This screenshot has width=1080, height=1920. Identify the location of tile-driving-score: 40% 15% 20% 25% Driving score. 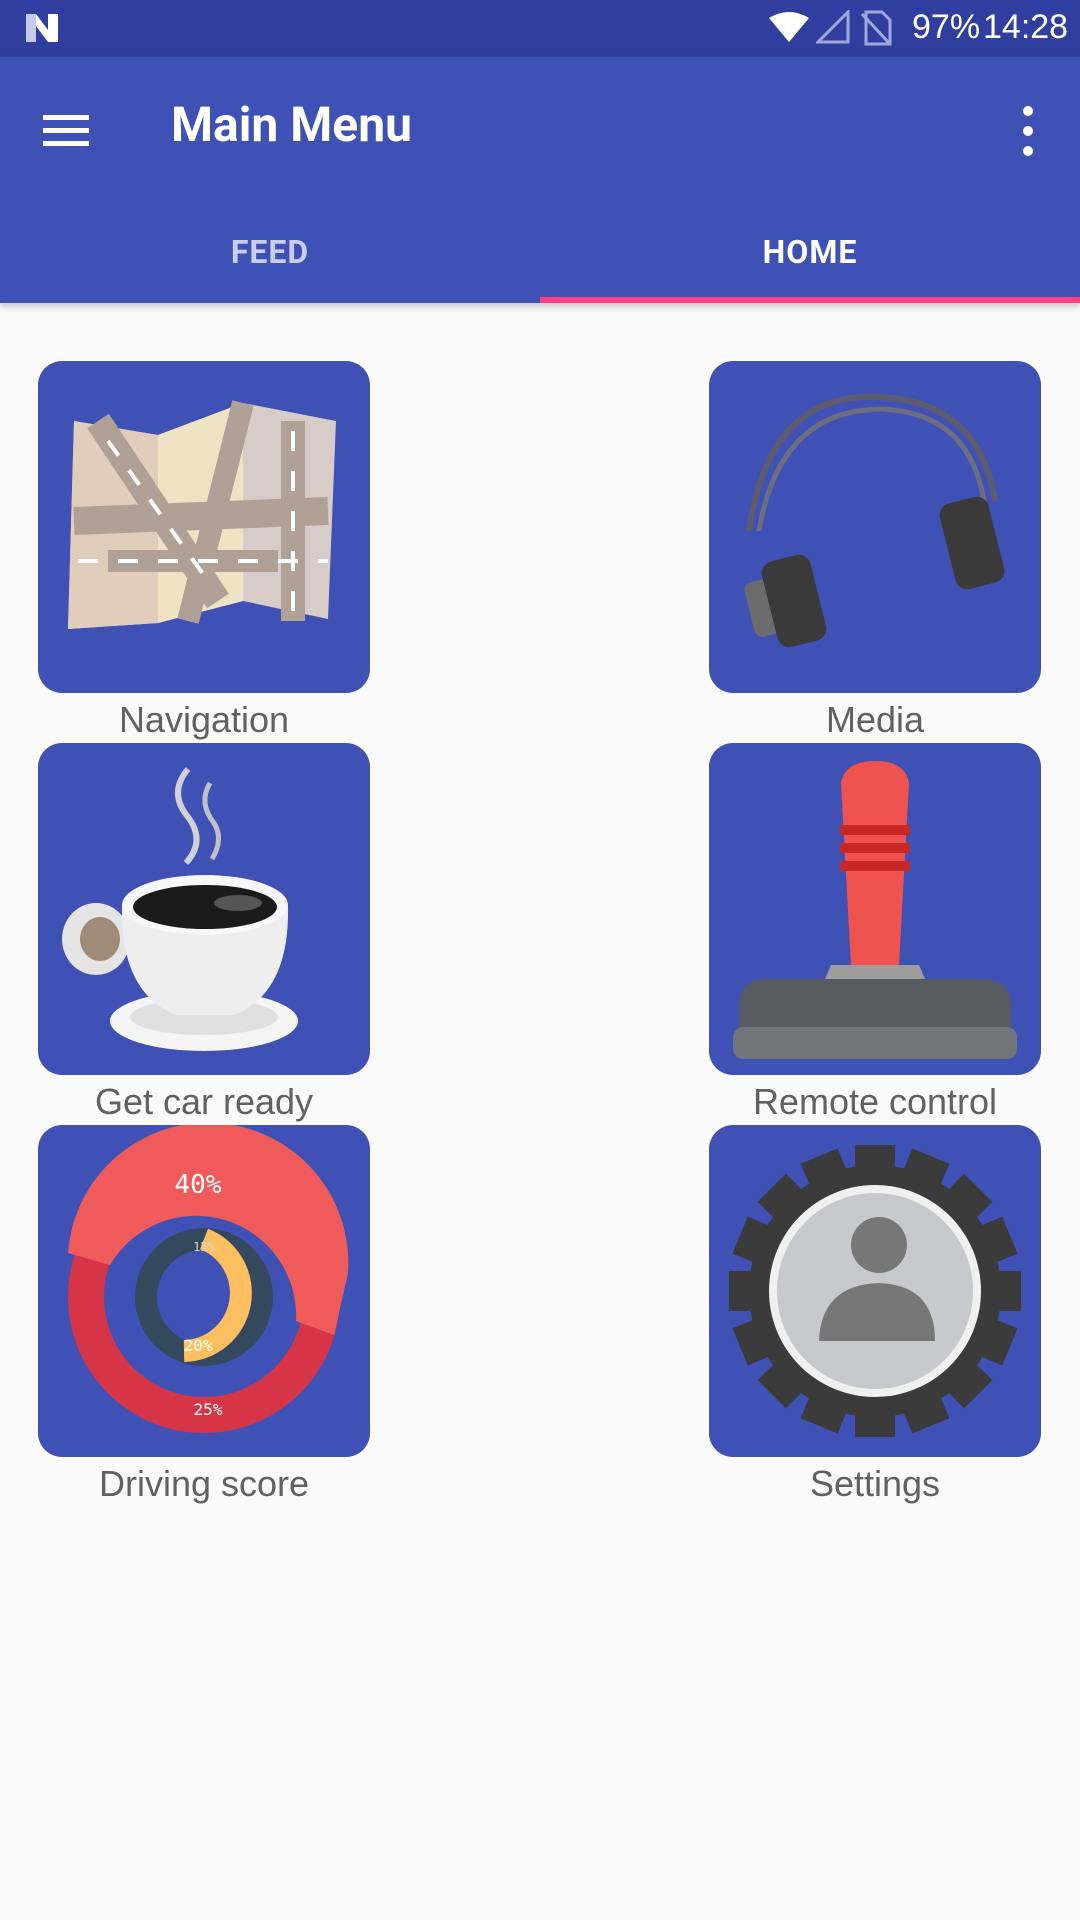
(204, 1315).